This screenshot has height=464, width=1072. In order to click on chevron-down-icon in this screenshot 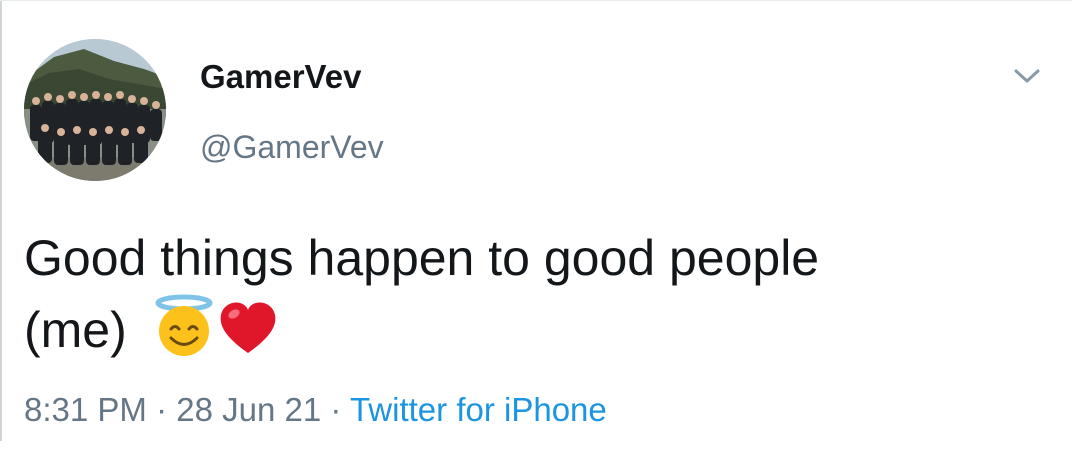, I will do `click(1027, 76)`.